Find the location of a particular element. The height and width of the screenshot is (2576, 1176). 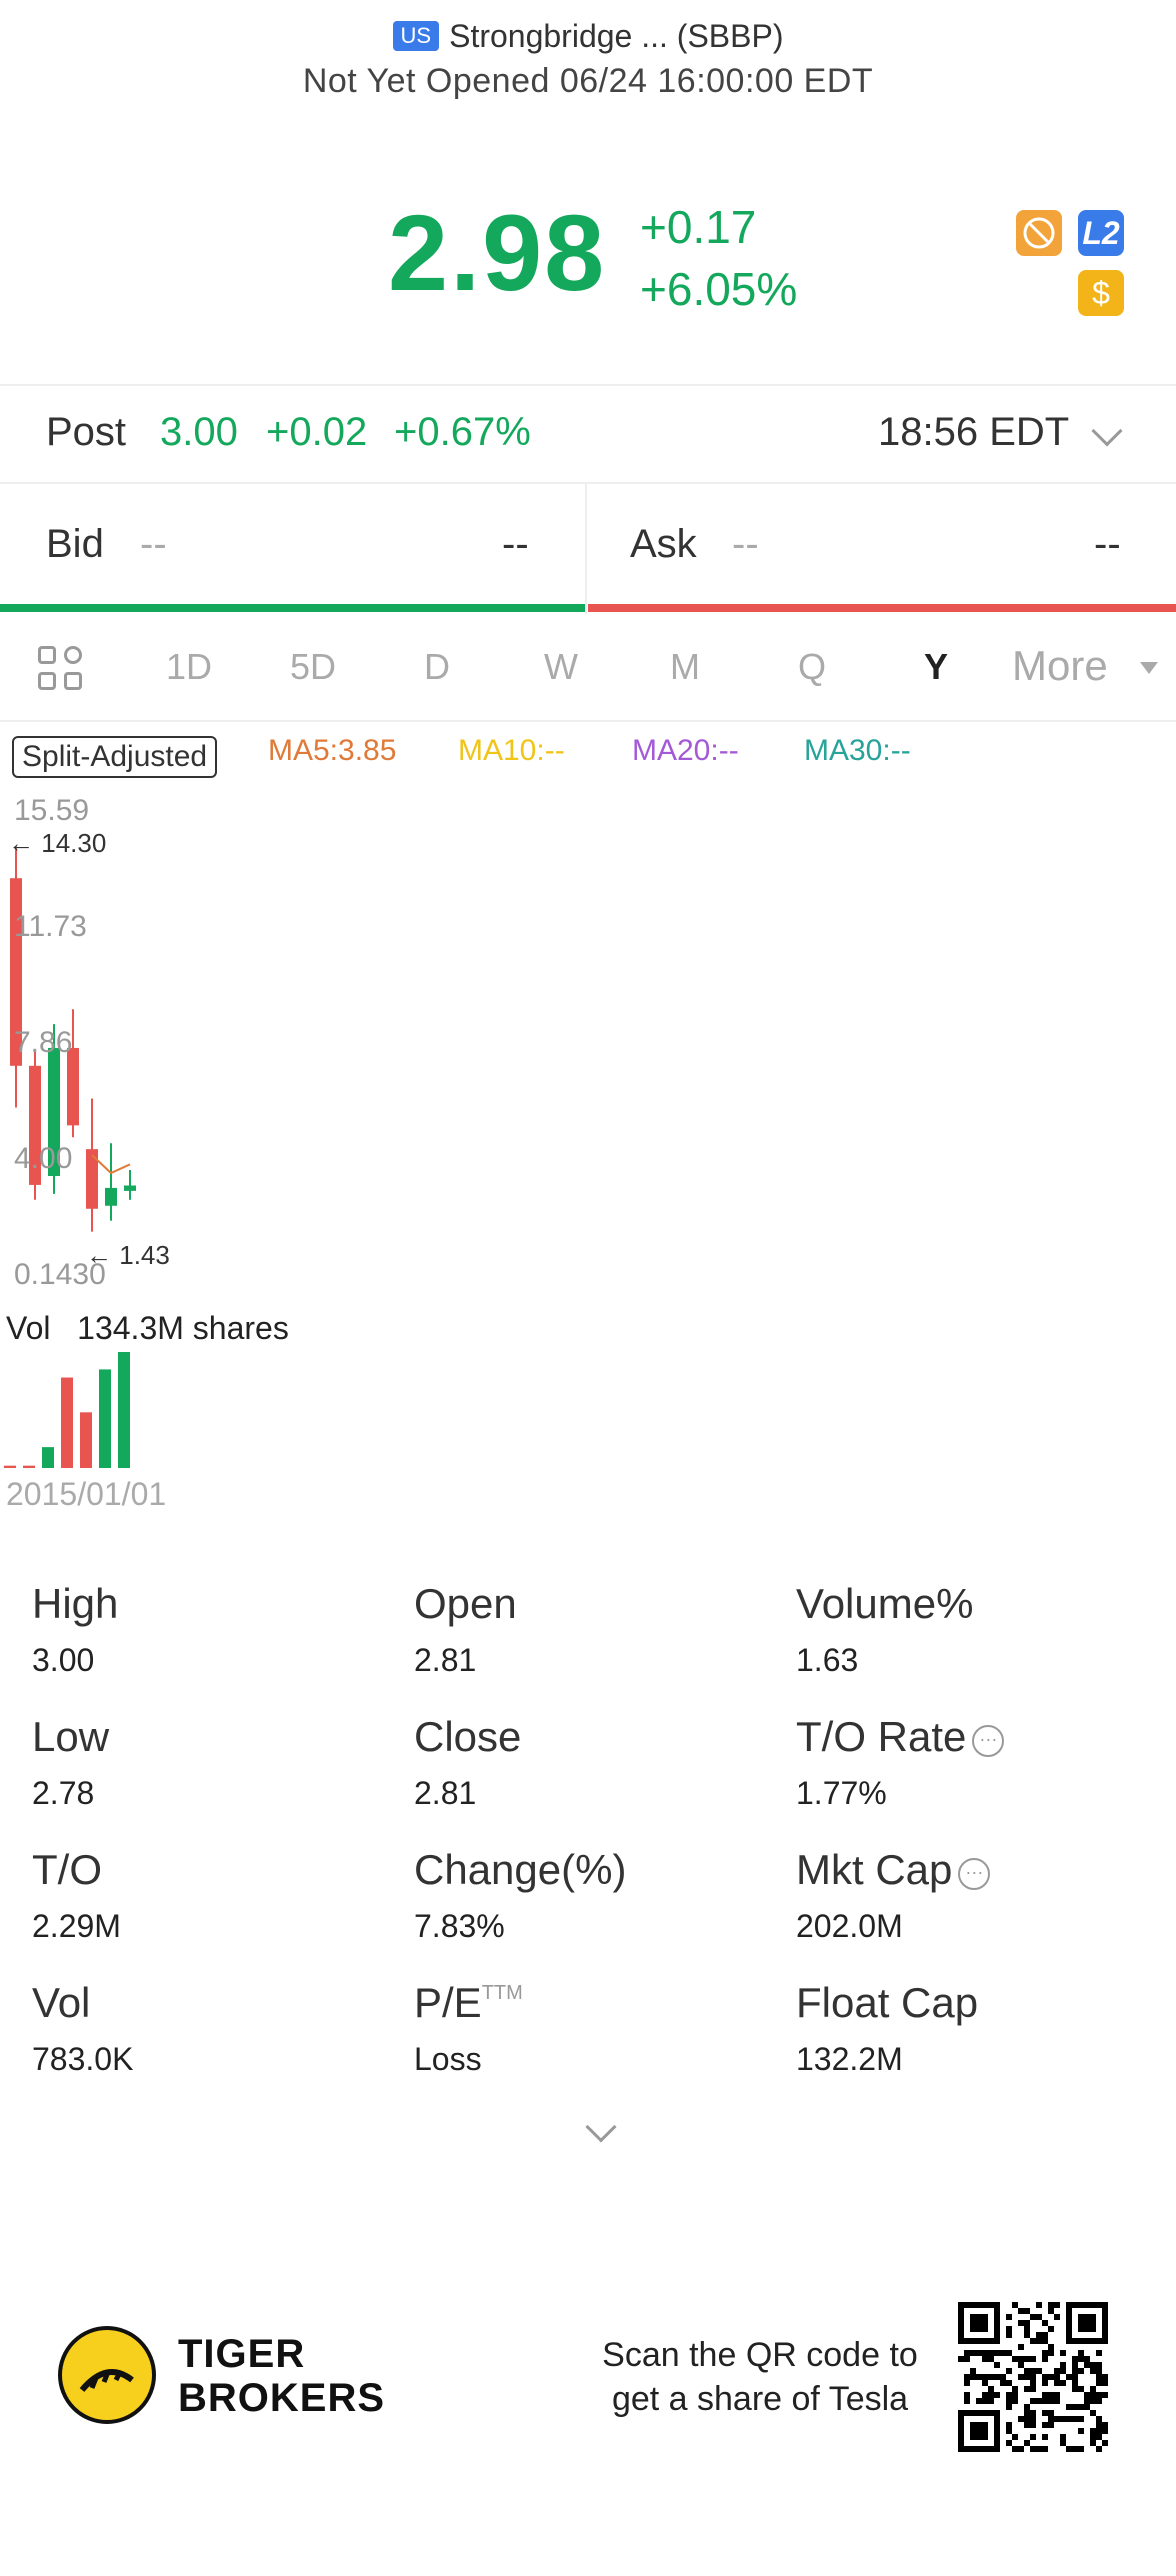

price-change-percent: +6.05% is located at coordinates (719, 289).